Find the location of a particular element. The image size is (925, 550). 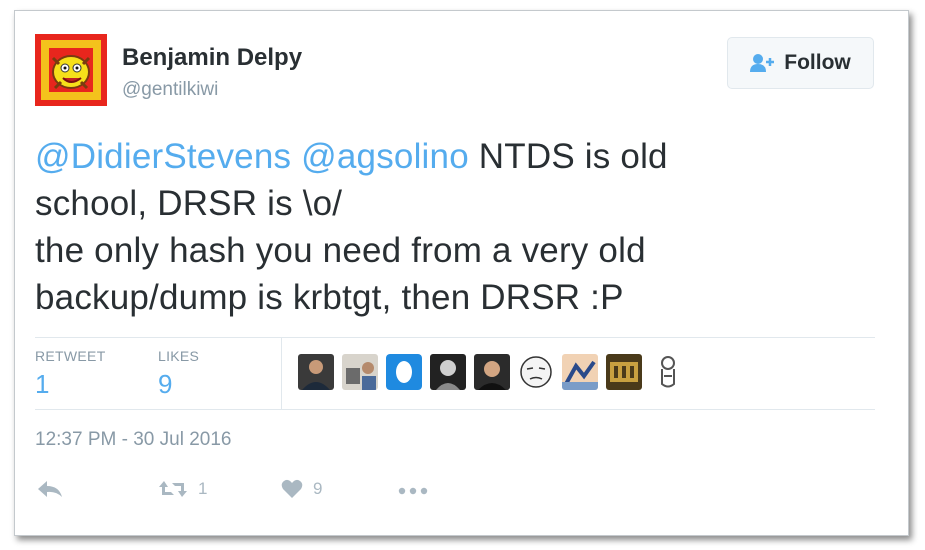

follow-label: Follow is located at coordinates (817, 62).